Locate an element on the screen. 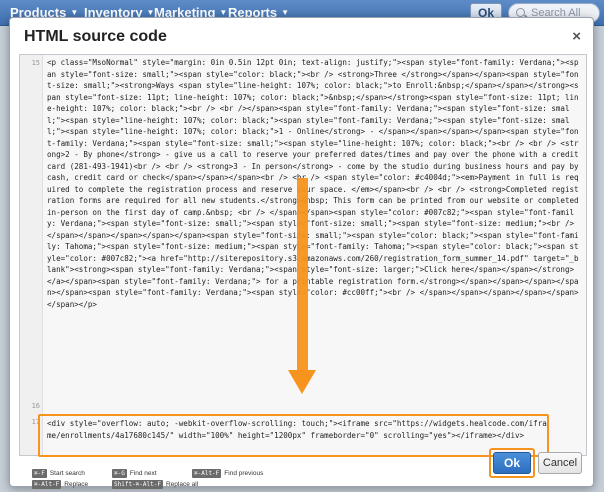  line-number: 17 is located at coordinates (35, 422).